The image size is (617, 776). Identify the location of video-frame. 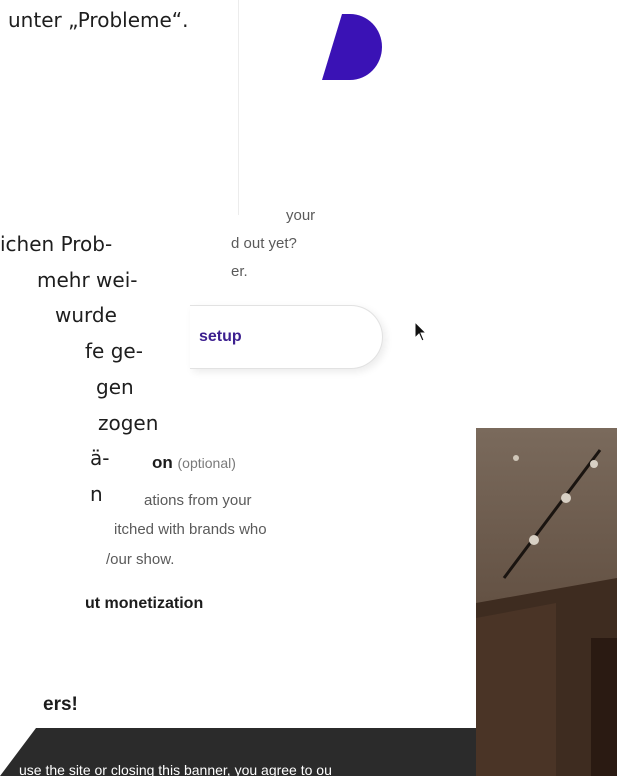
(546, 602).